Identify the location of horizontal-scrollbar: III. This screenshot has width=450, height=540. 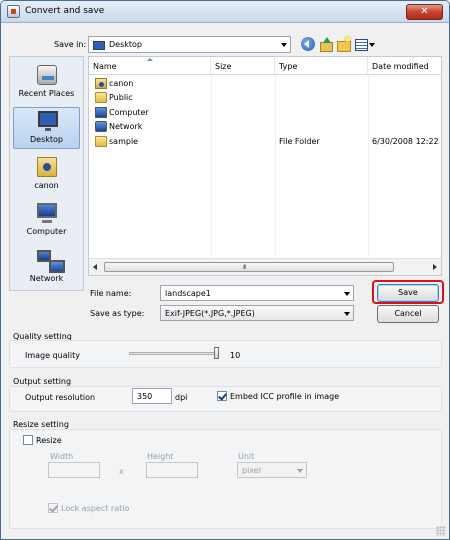
(265, 266).